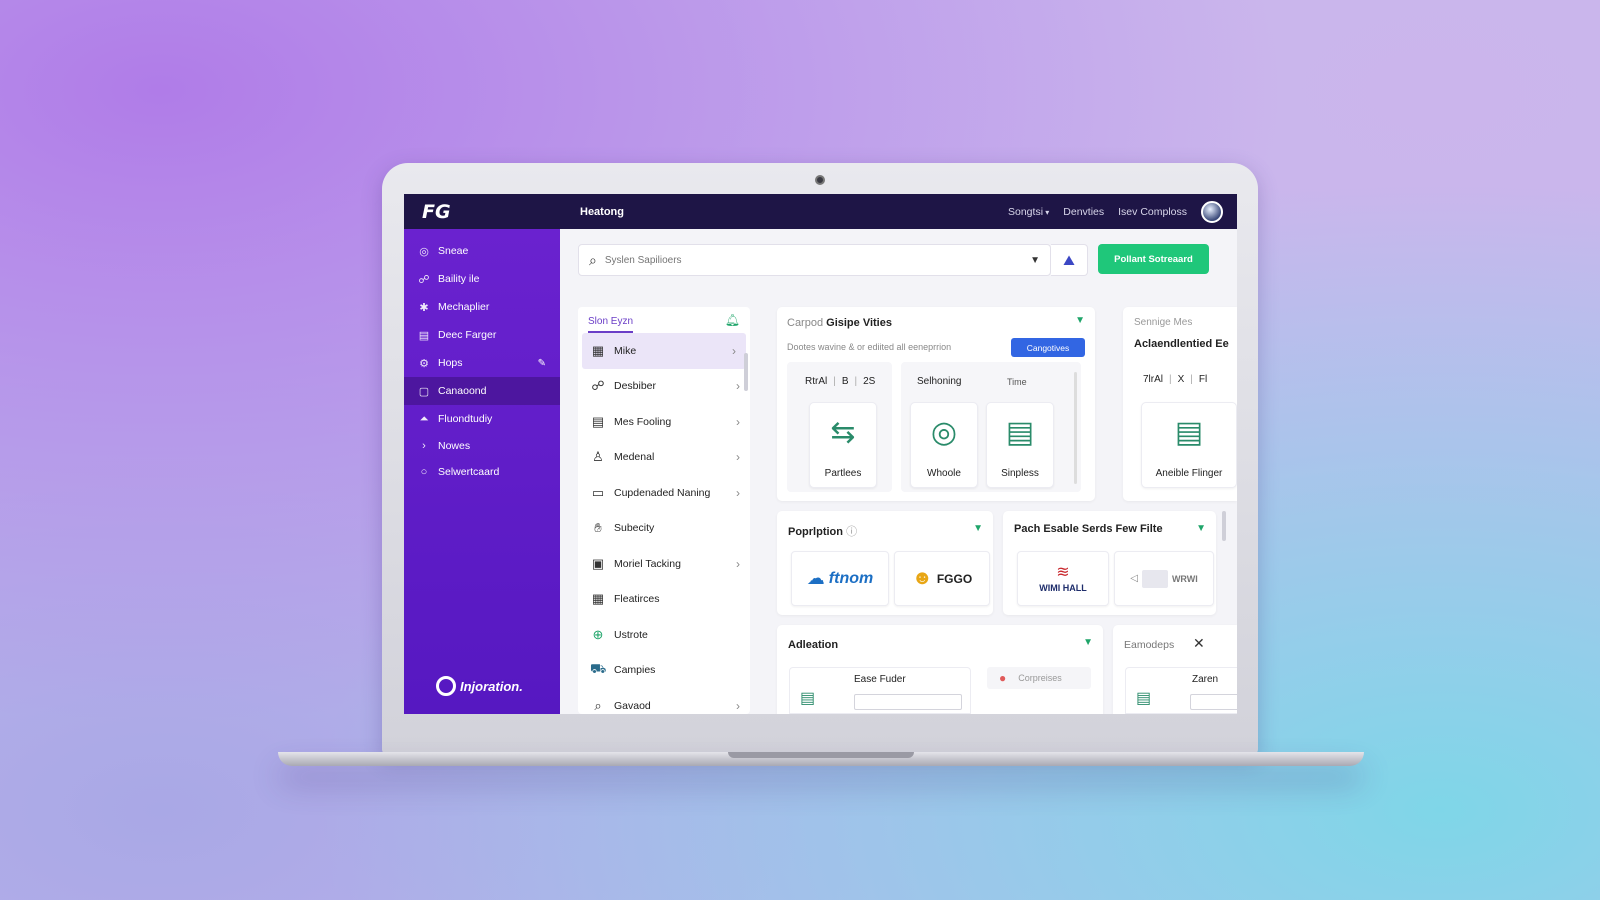  Describe the element at coordinates (845, 381) in the screenshot. I see `toolbar-text: B` at that location.